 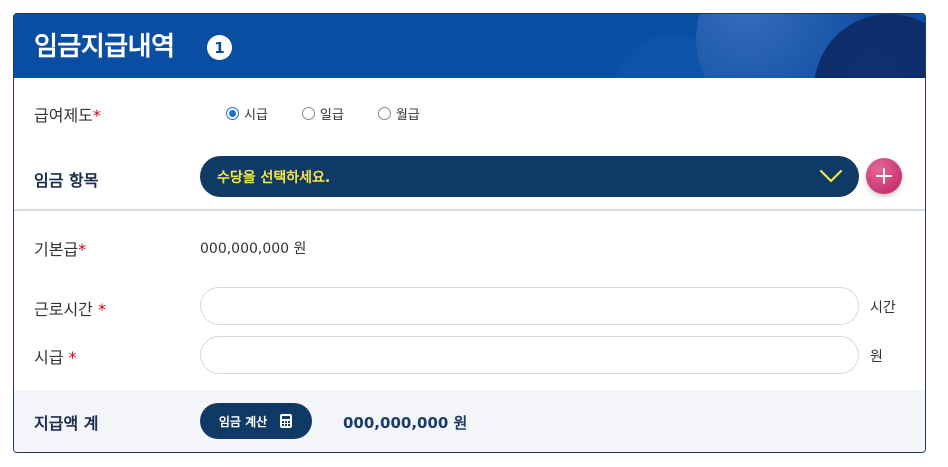 I want to click on base-pay-value: 000,000,000 원, so click(x=253, y=249).